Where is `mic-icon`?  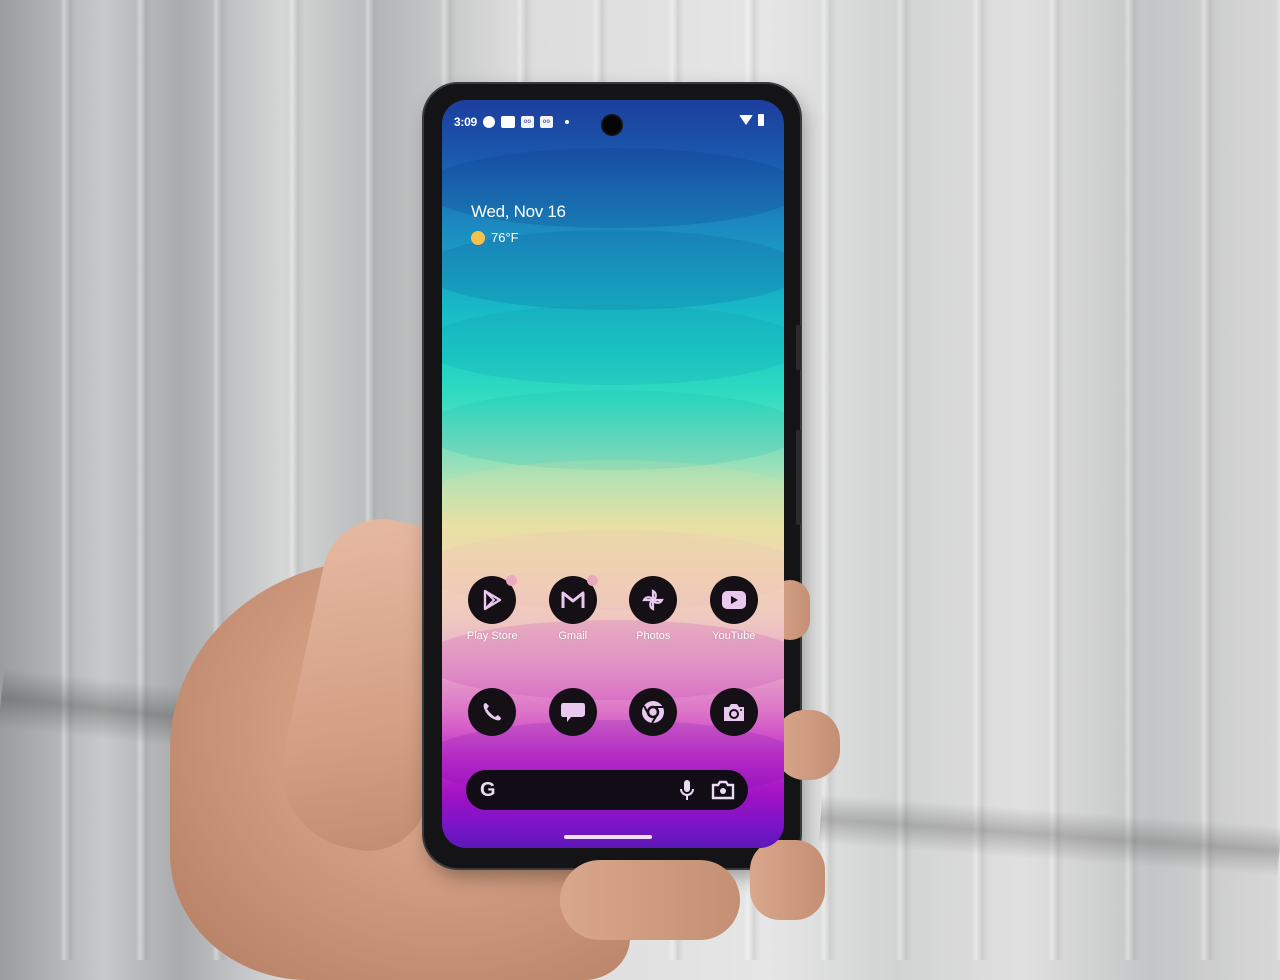 mic-icon is located at coordinates (687, 790).